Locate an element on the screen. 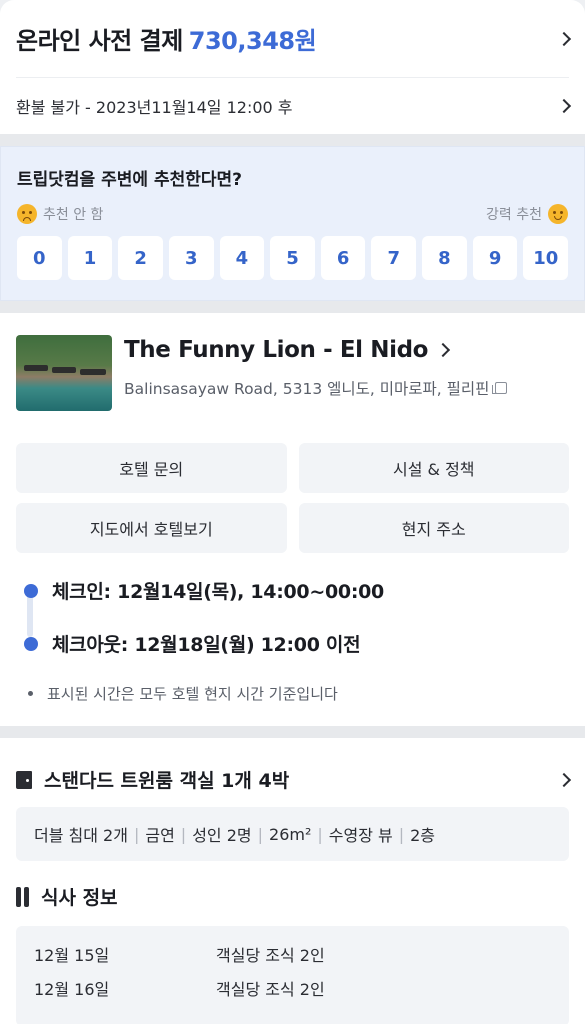  checkout-dot is located at coordinates (31, 643).